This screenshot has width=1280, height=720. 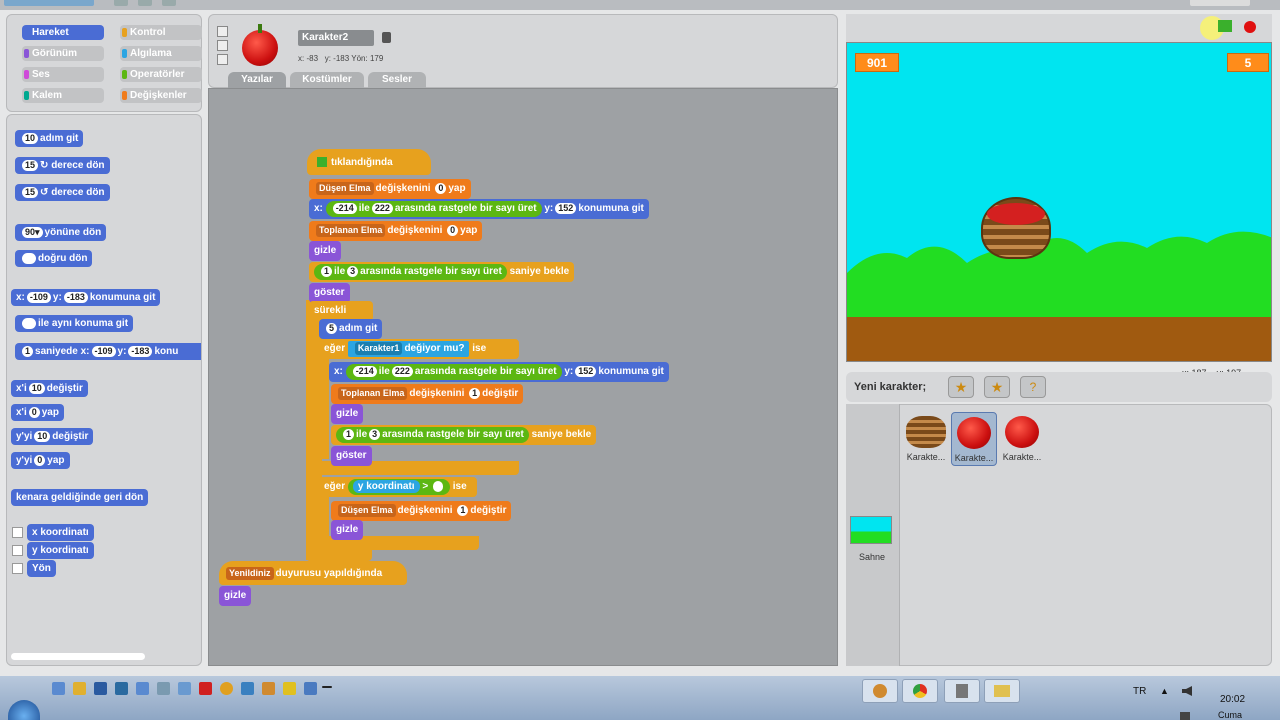 What do you see at coordinates (79, 688) in the screenshot?
I see `folder-icon` at bounding box center [79, 688].